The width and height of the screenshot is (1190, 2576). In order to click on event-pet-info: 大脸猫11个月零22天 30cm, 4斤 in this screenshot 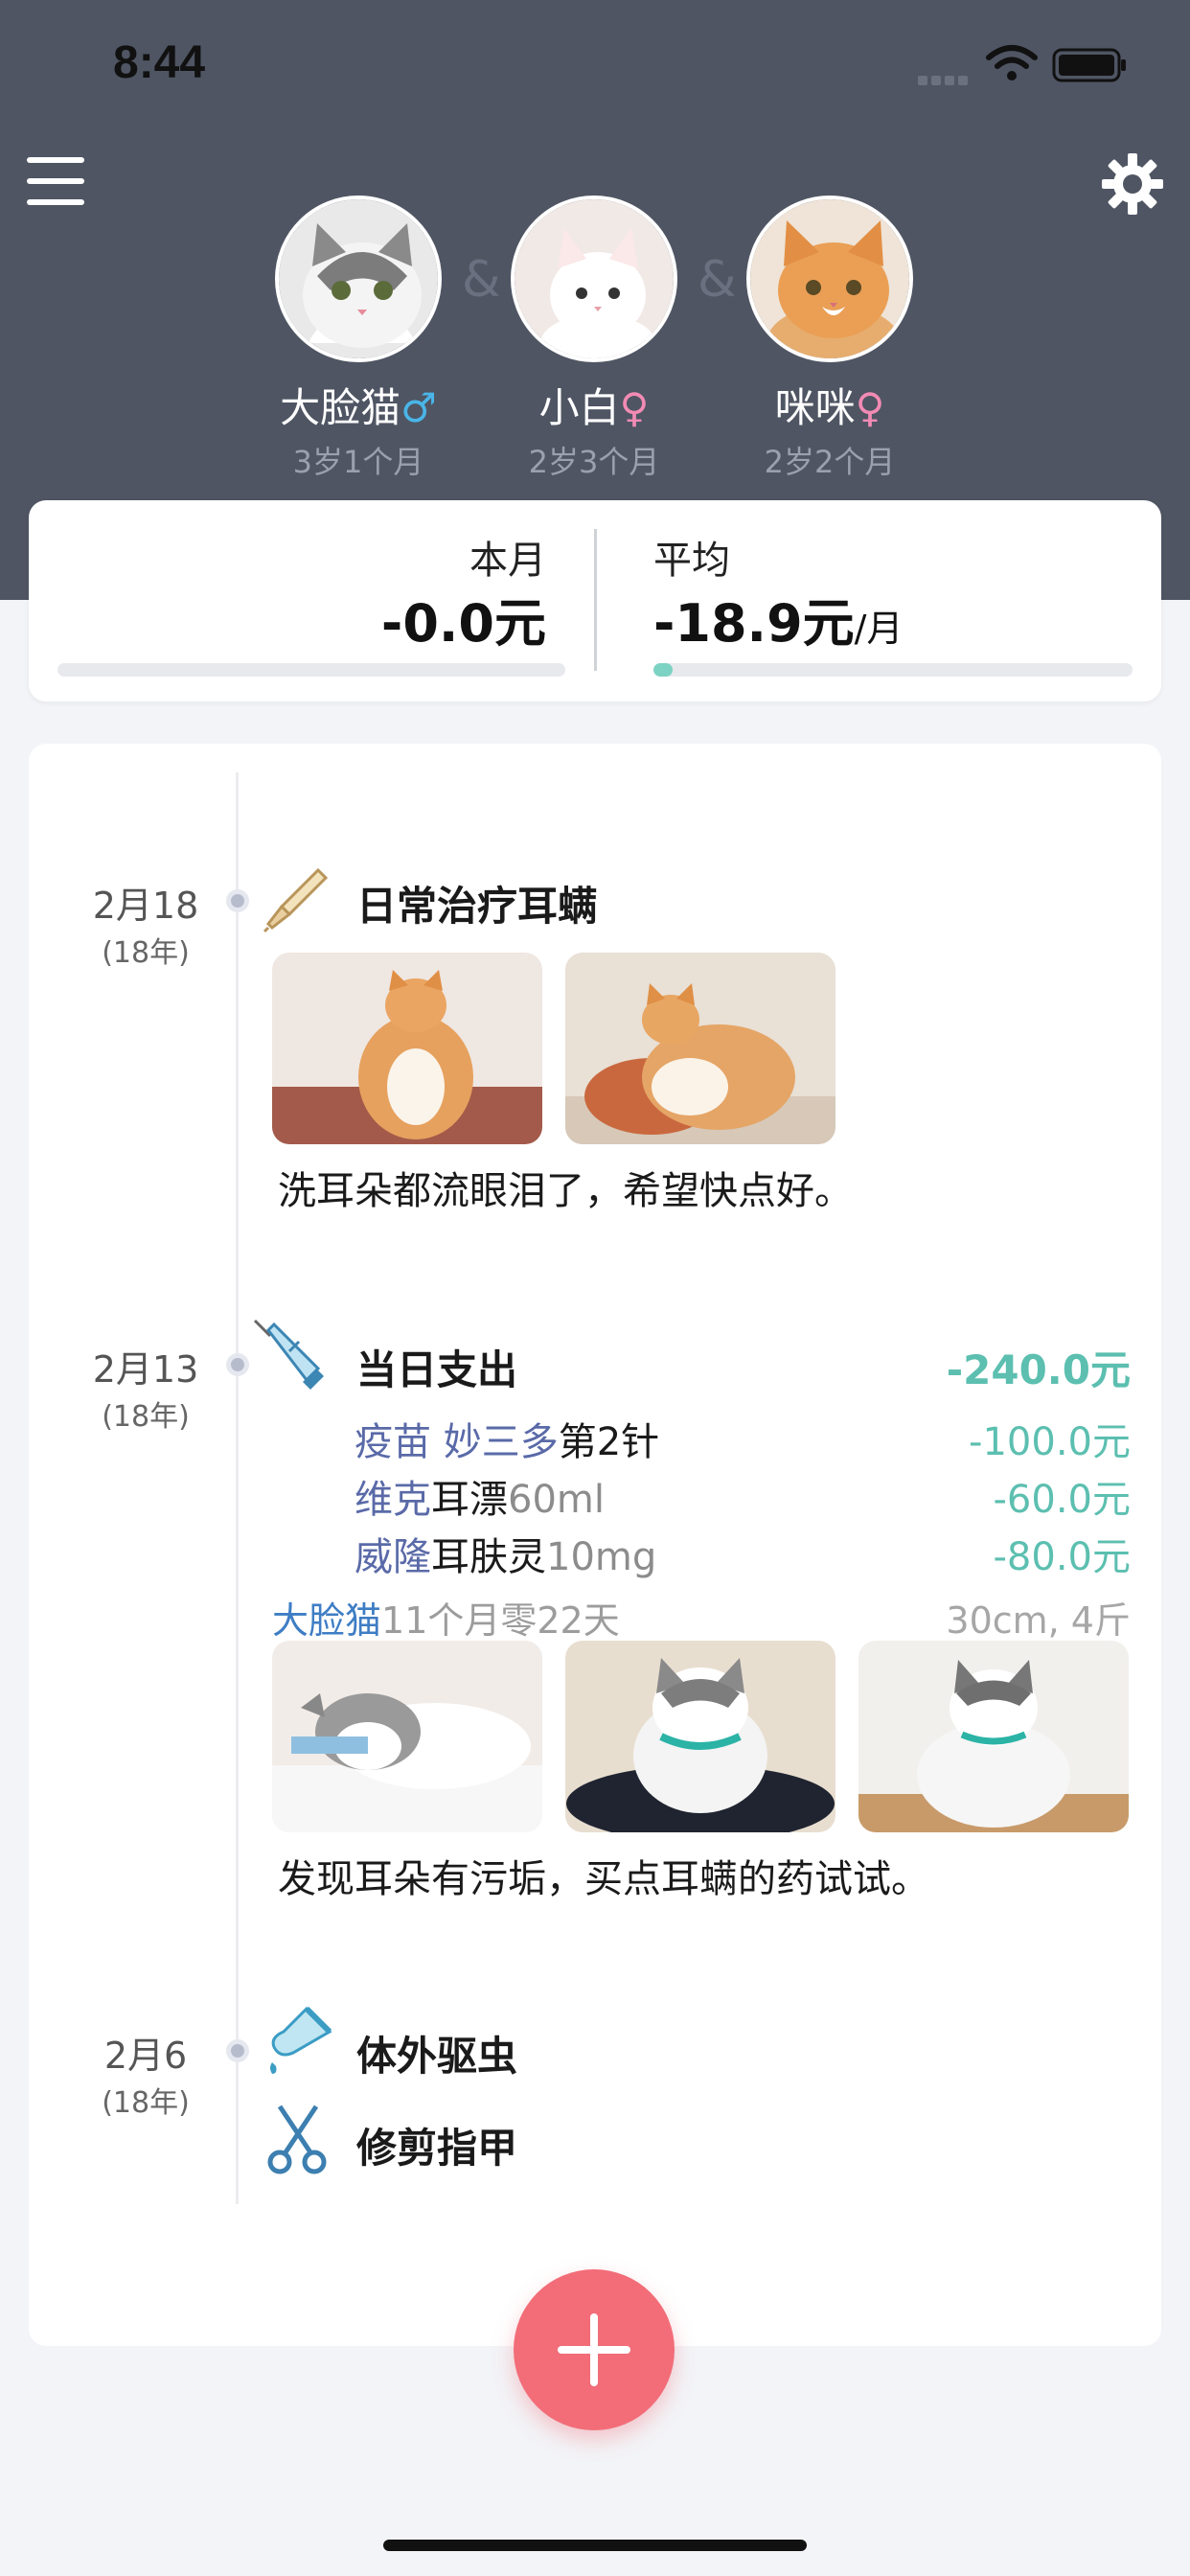, I will do `click(701, 1617)`.